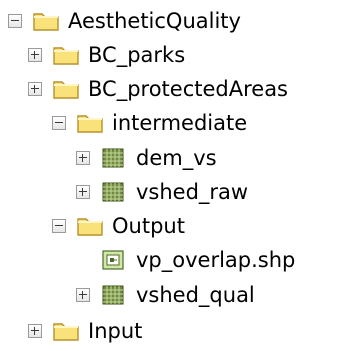 The image size is (356, 351). What do you see at coordinates (192, 192) in the screenshot?
I see `tree-item-label: vshed_raw` at bounding box center [192, 192].